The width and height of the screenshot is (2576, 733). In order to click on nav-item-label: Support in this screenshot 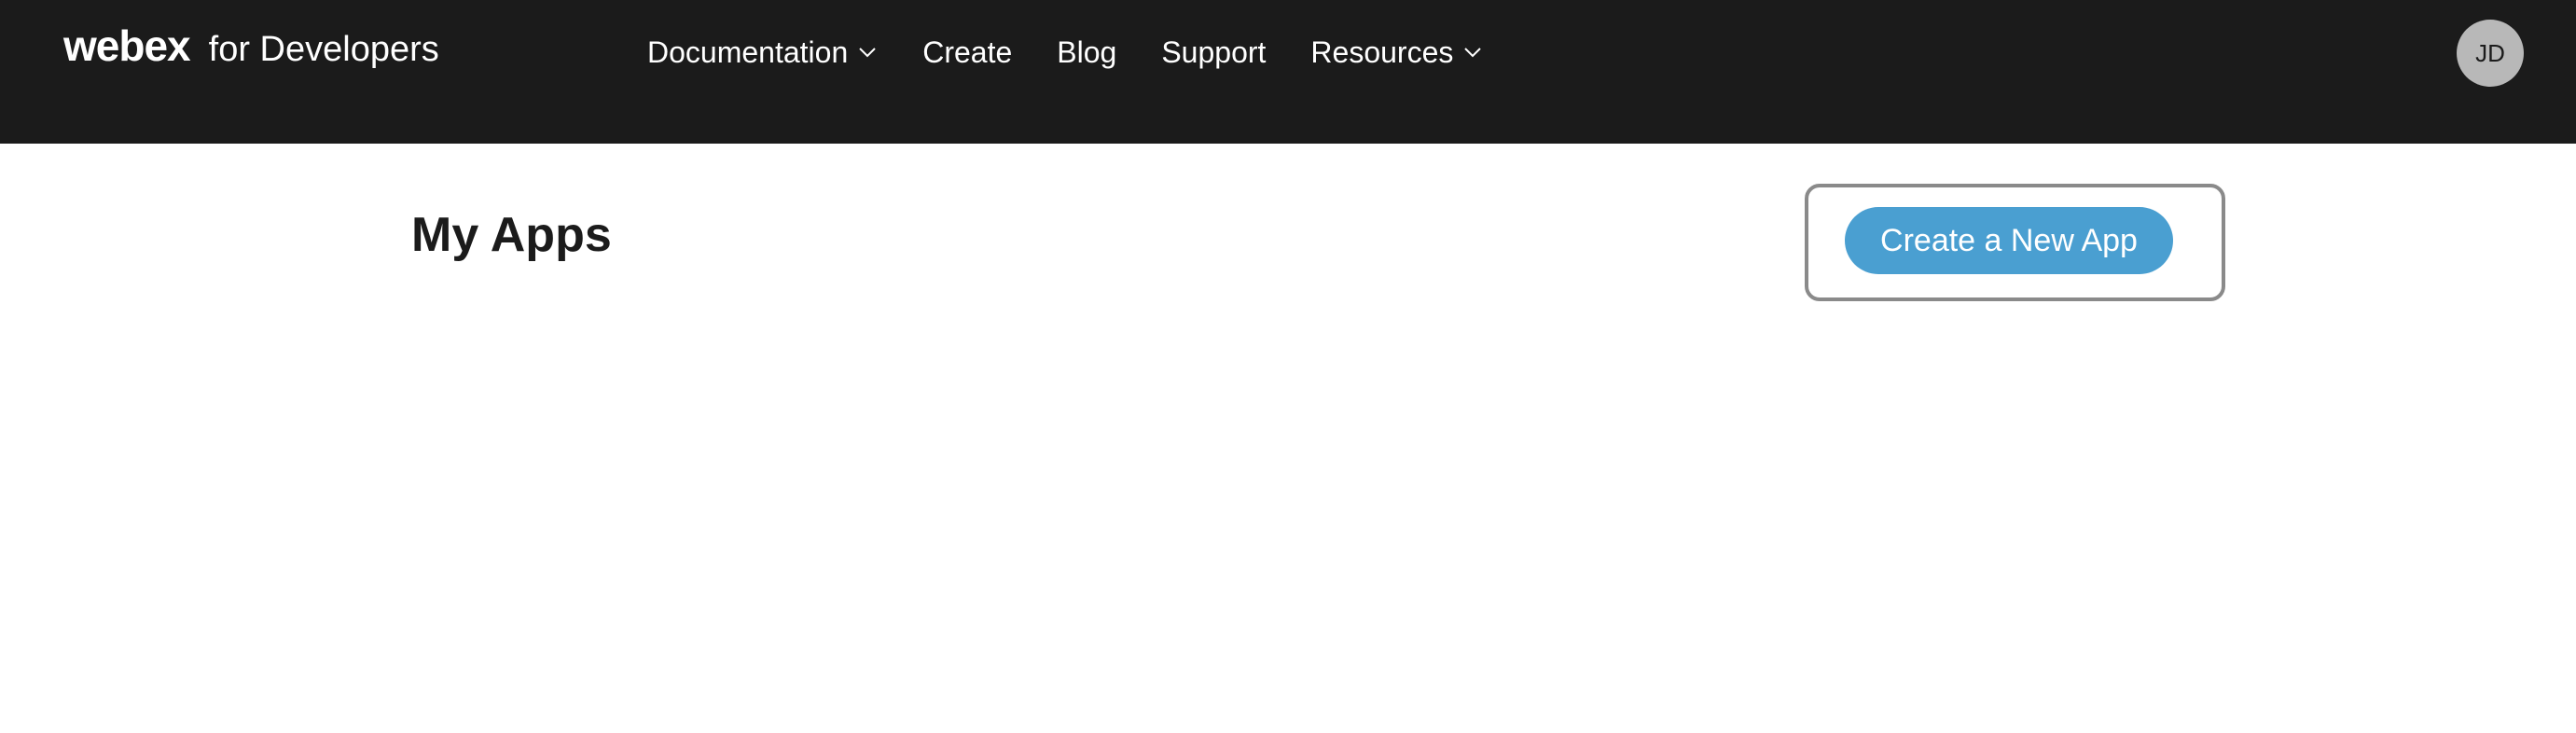, I will do `click(1214, 52)`.